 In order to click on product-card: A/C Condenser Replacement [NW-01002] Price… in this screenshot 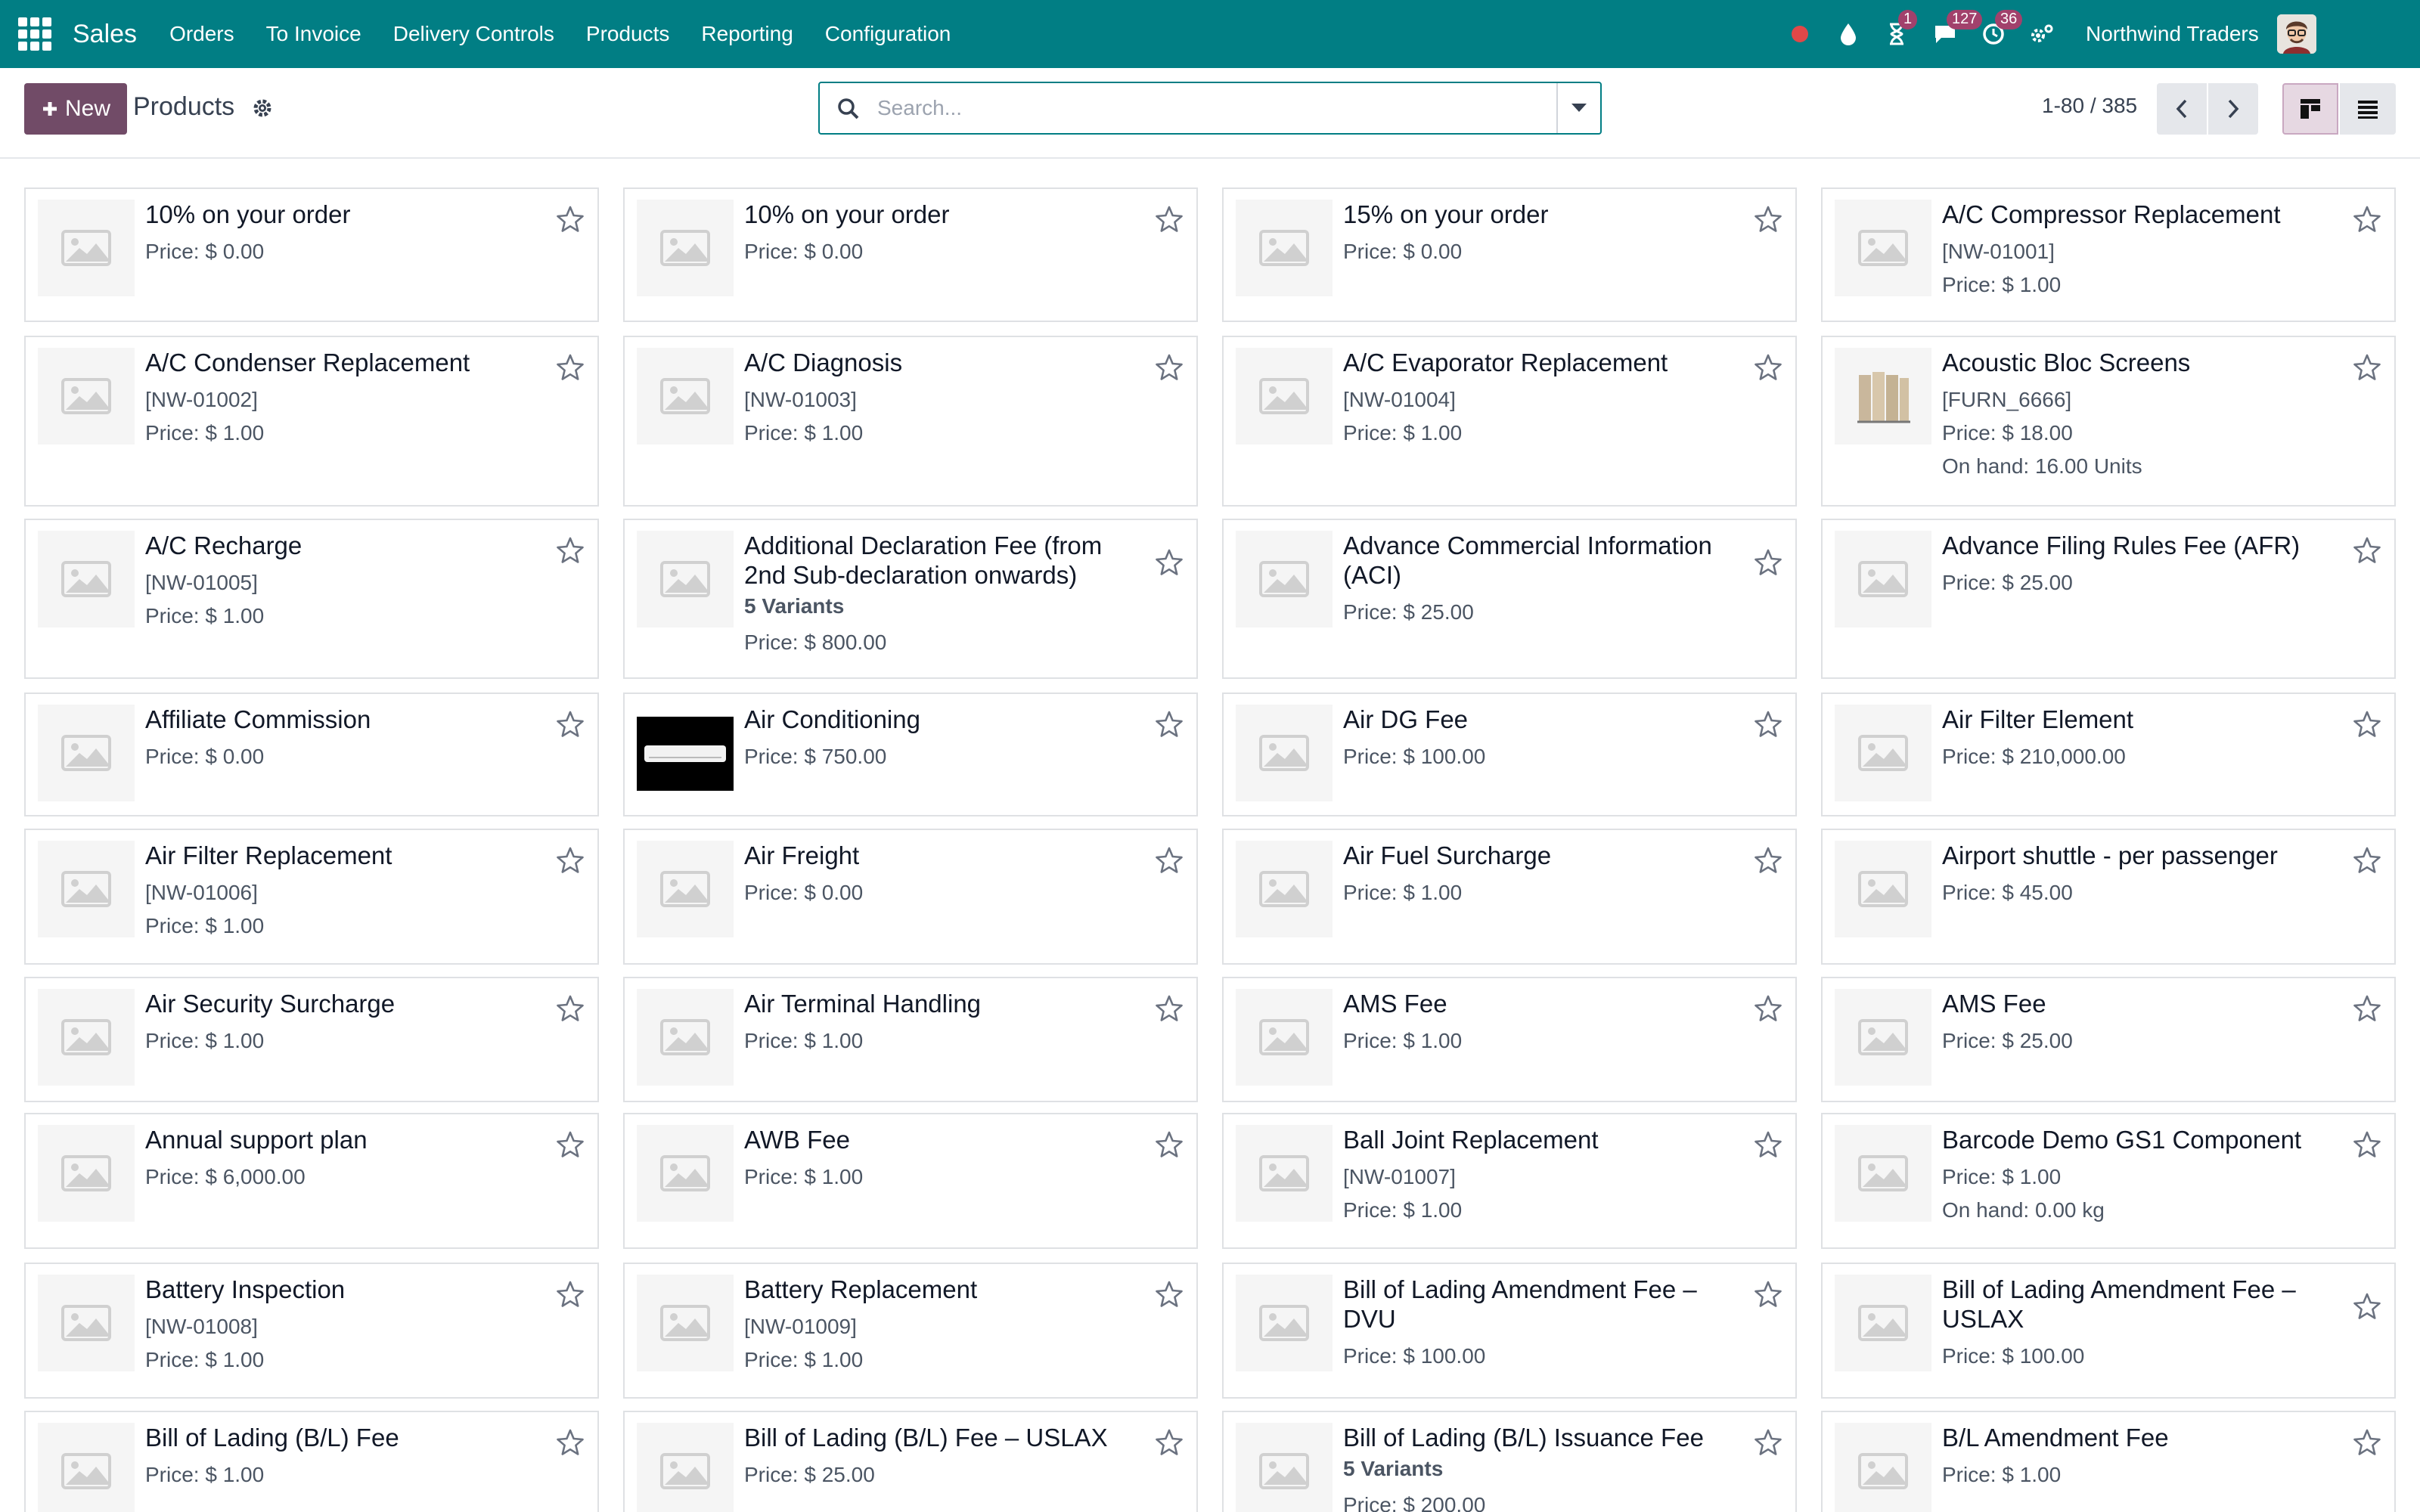, I will do `click(311, 421)`.